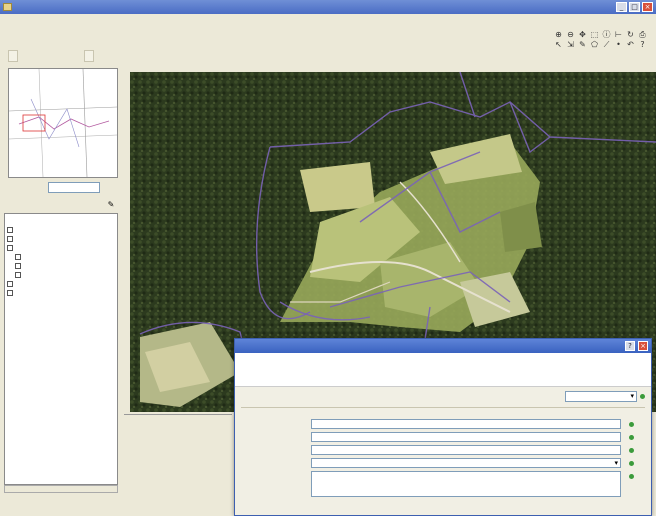 The height and width of the screenshot is (516, 656). Describe the element at coordinates (443, 370) in the screenshot. I see `dialog-header` at that location.